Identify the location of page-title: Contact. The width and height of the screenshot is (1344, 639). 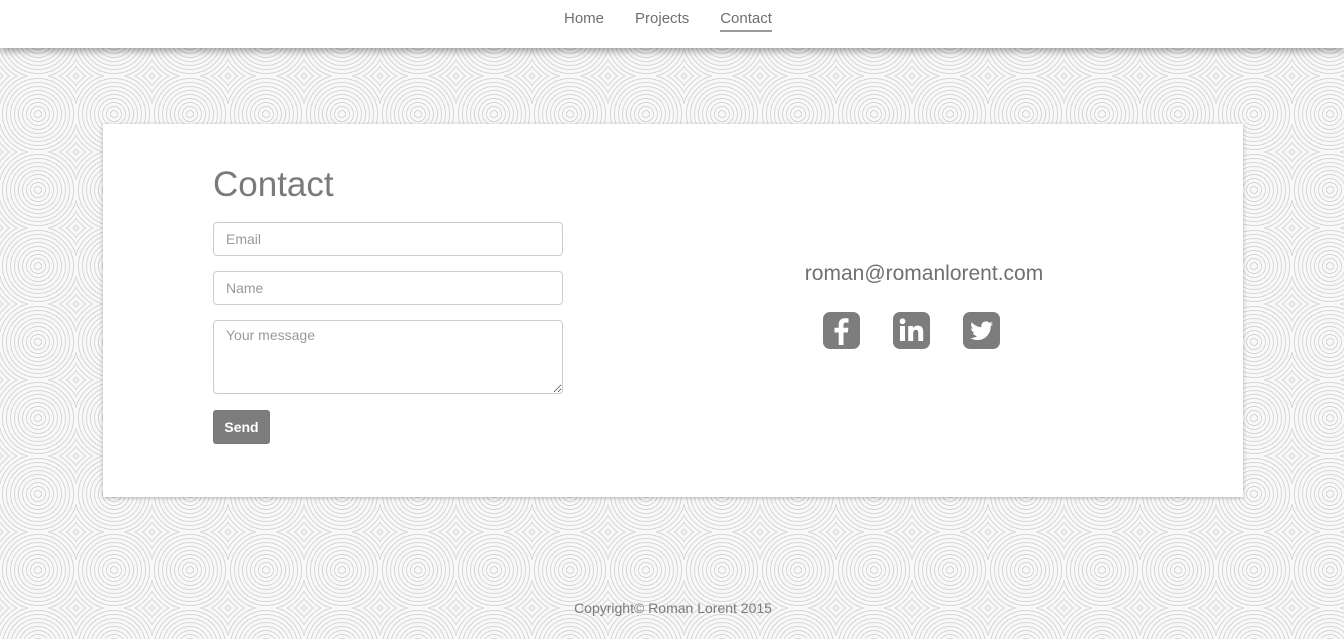
(273, 184).